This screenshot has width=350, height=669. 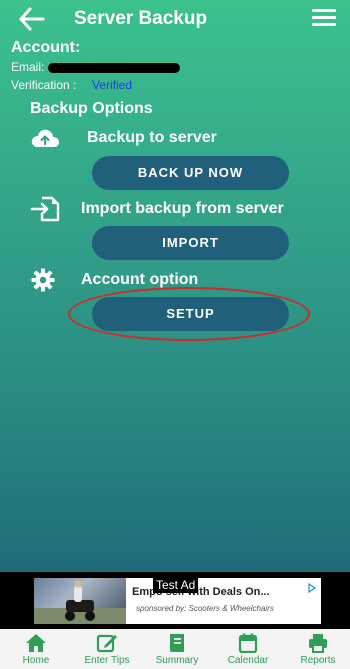 I want to click on ad-choices-icon, so click(x=312, y=587).